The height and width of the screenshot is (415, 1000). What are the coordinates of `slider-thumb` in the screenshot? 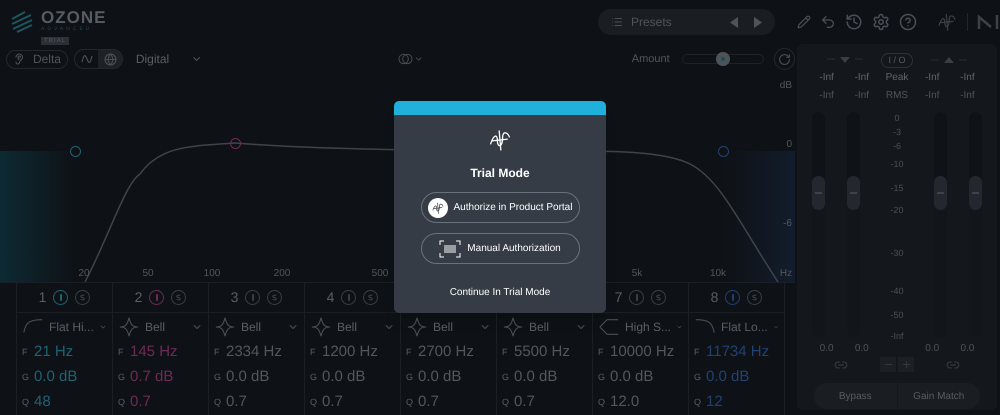 It's located at (723, 59).